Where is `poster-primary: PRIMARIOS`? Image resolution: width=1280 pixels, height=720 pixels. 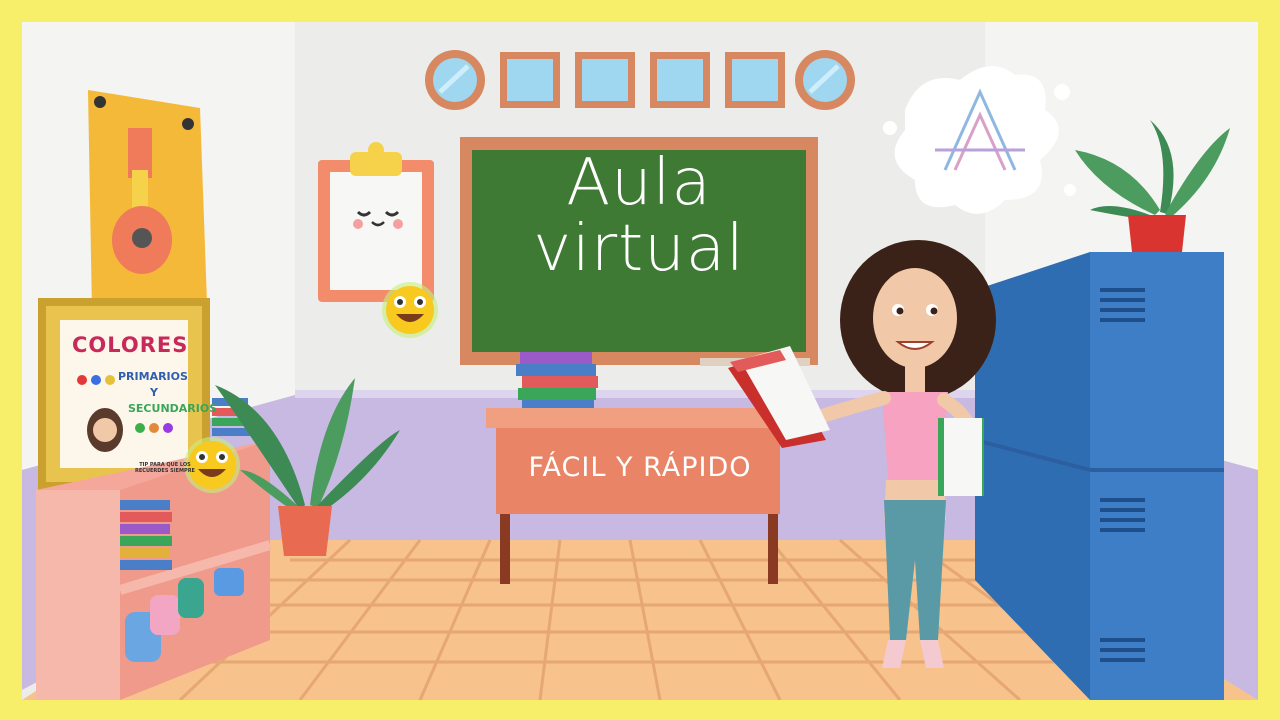
poster-primary: PRIMARIOS is located at coordinates (153, 376).